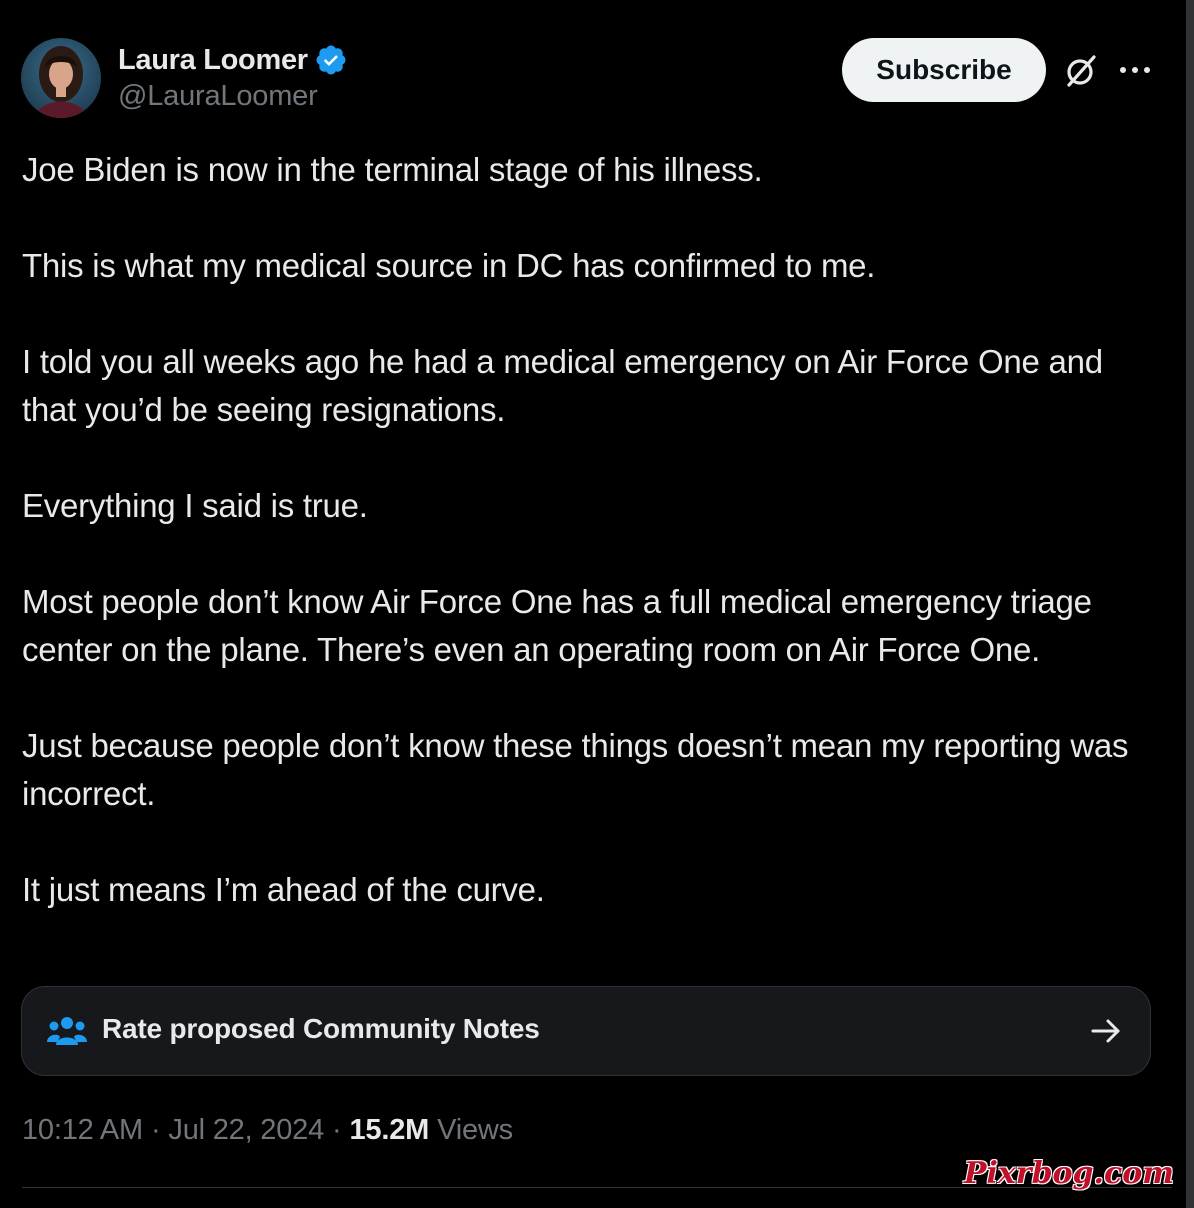  I want to click on more-icon, so click(1135, 70).